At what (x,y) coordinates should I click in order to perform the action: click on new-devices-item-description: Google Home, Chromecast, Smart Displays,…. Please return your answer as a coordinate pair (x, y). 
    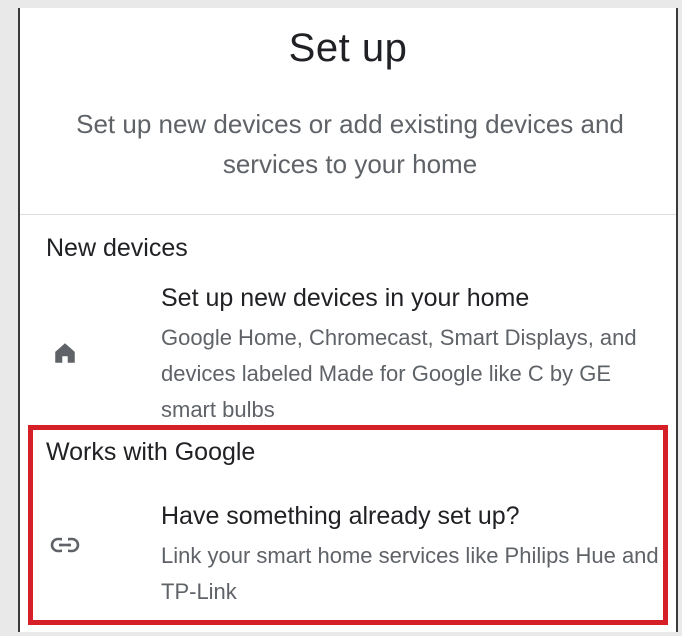
    Looking at the image, I should click on (399, 373).